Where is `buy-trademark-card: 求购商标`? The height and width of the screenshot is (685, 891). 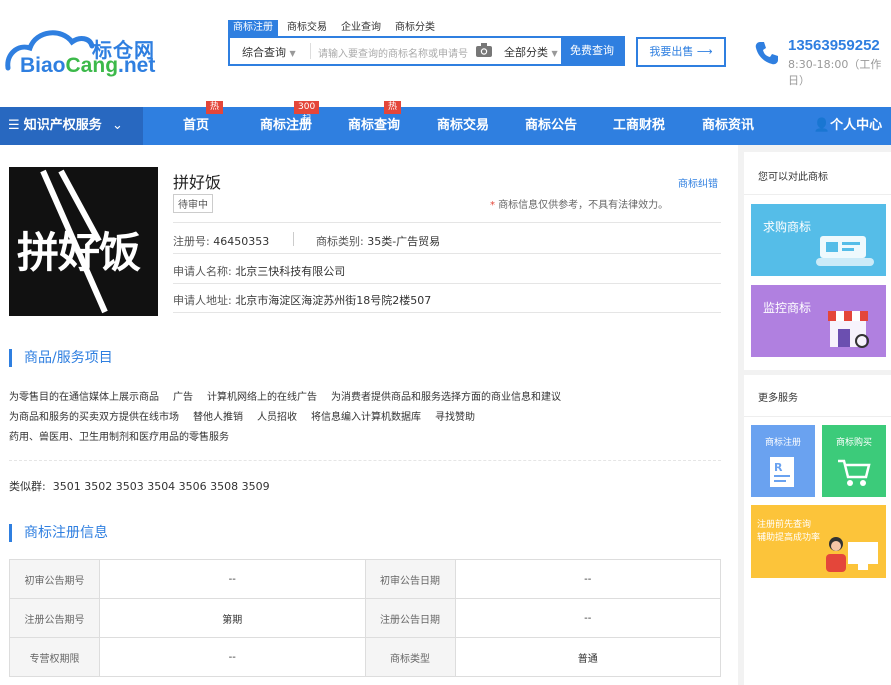 buy-trademark-card: 求购商标 is located at coordinates (818, 240).